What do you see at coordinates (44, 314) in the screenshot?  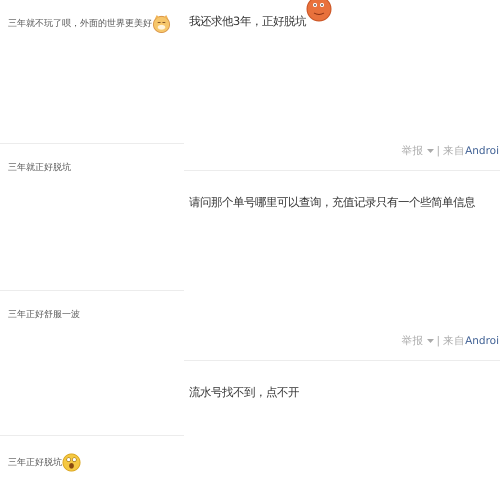 I see `comment-text: 三年正好舒服一波` at bounding box center [44, 314].